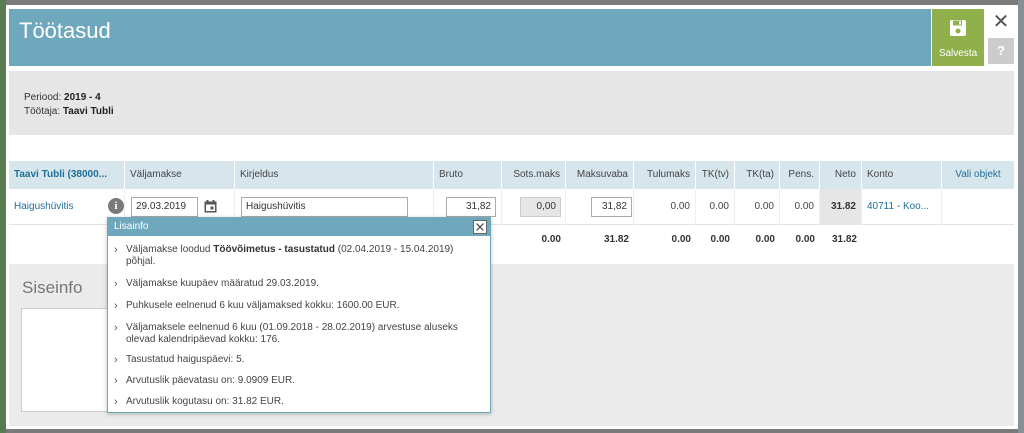 This screenshot has width=1024, height=433. Describe the element at coordinates (274, 249) in the screenshot. I see `absence-type: Töövõimetus - tasustatud` at that location.